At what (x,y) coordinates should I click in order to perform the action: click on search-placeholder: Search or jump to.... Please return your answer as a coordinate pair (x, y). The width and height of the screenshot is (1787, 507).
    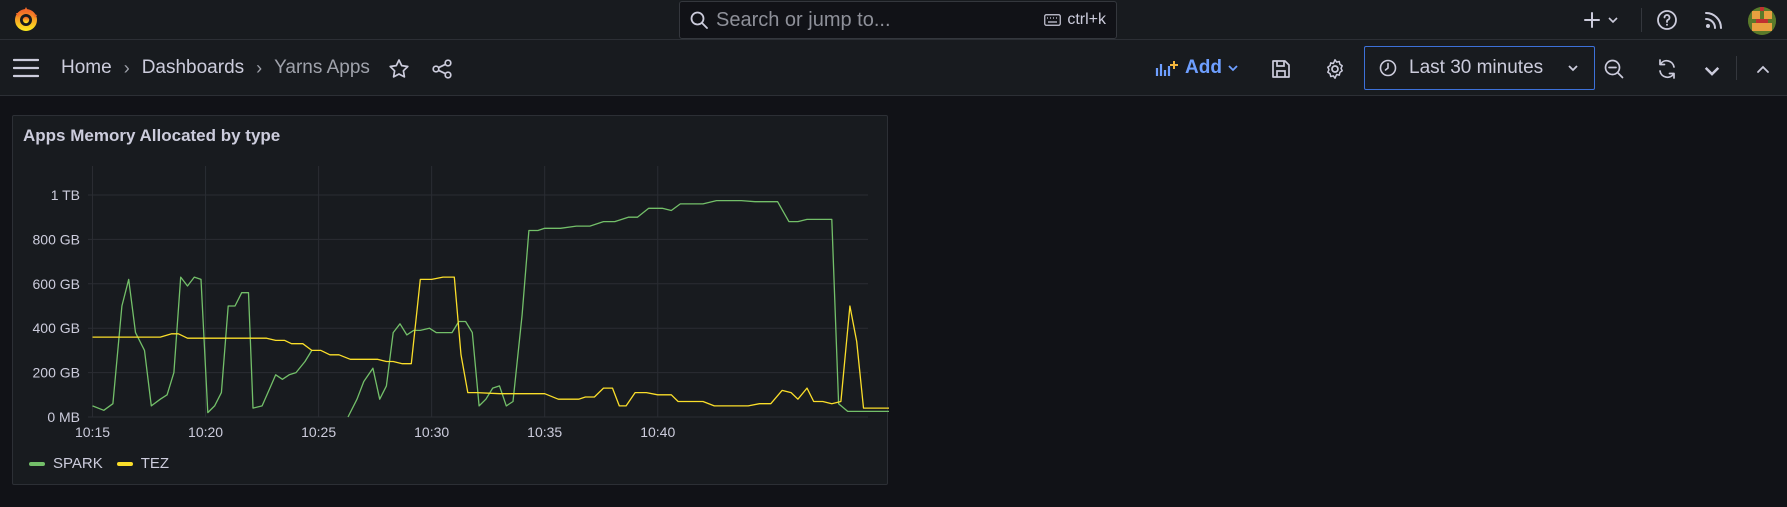
    Looking at the image, I should click on (803, 19).